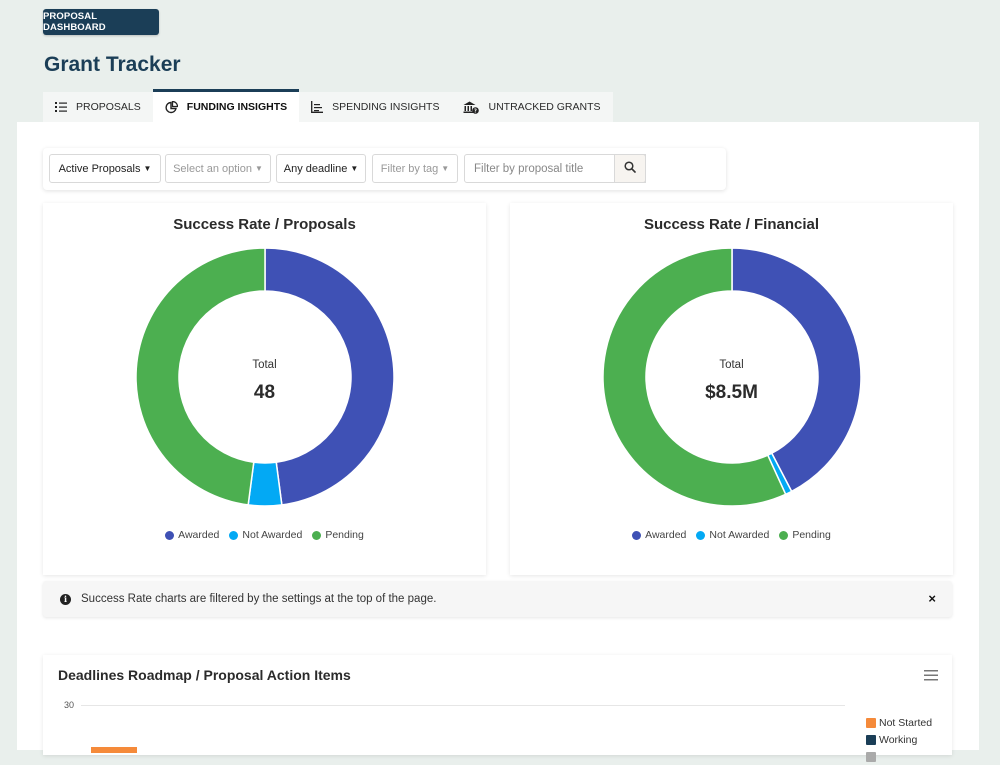 The height and width of the screenshot is (765, 1000). I want to click on status-filter-label: Active Proposals, so click(99, 168).